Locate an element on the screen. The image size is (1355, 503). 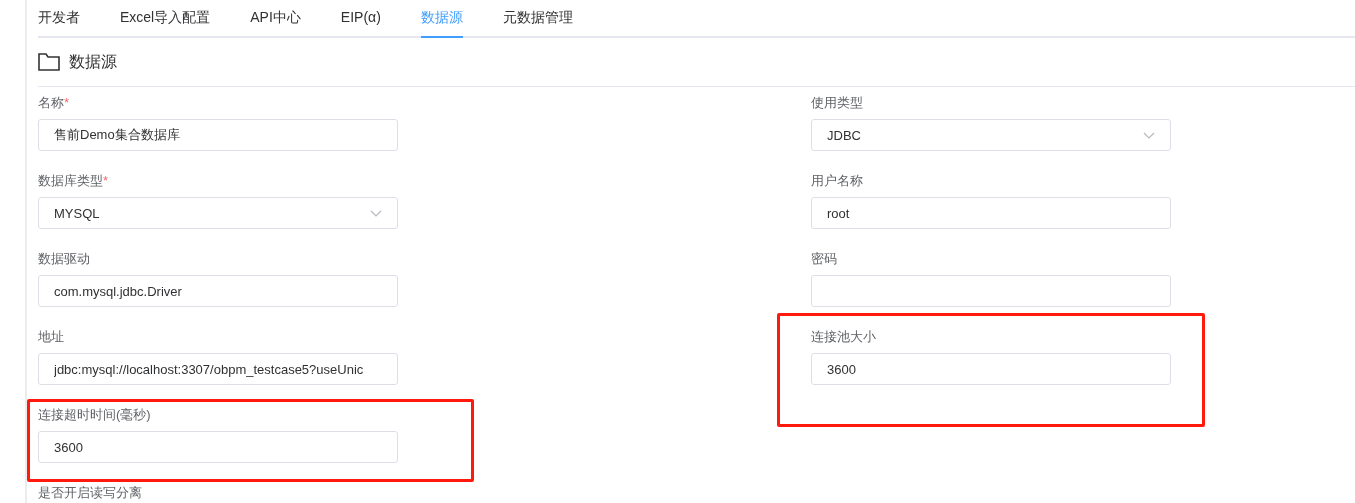
select-field: JDBC is located at coordinates (991, 135).